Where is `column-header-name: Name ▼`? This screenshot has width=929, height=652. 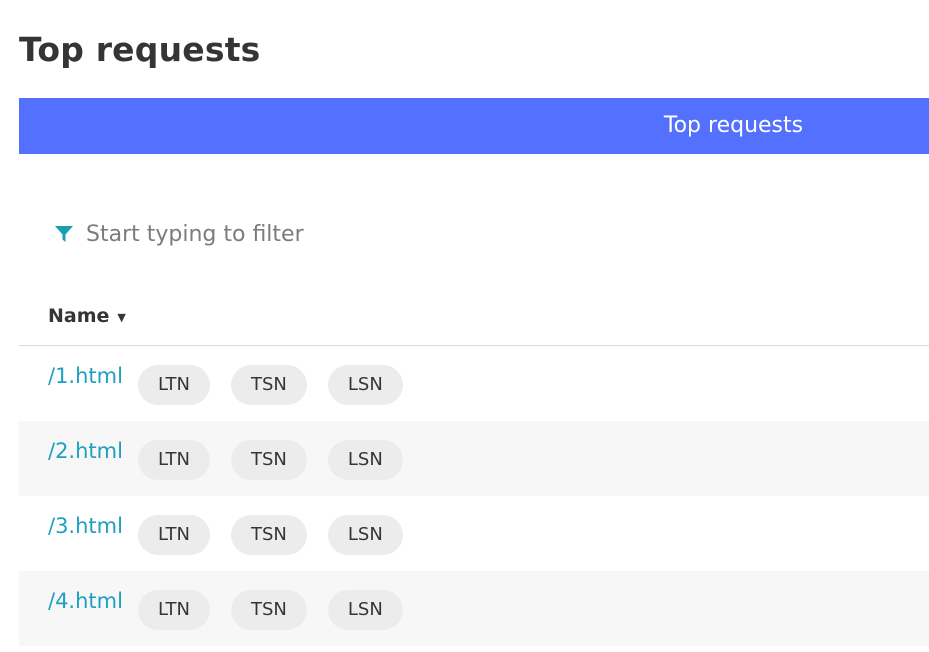
column-header-name: Name ▼ is located at coordinates (87, 316).